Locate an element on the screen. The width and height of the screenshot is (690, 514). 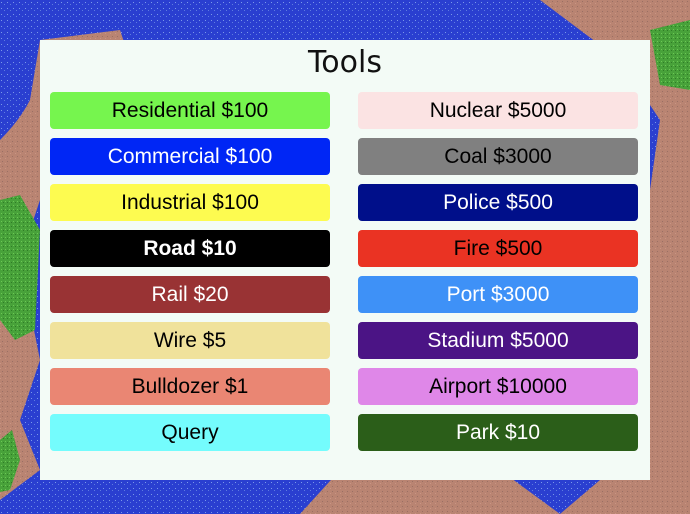
tool-fire-button: Fire $500 is located at coordinates (498, 248).